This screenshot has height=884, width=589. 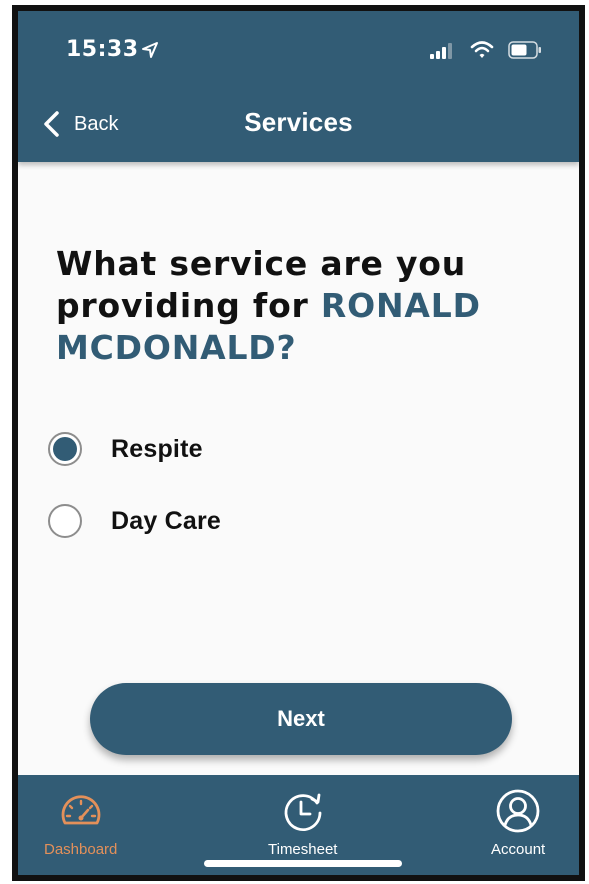 I want to click on option-label: Day Care, so click(x=166, y=520).